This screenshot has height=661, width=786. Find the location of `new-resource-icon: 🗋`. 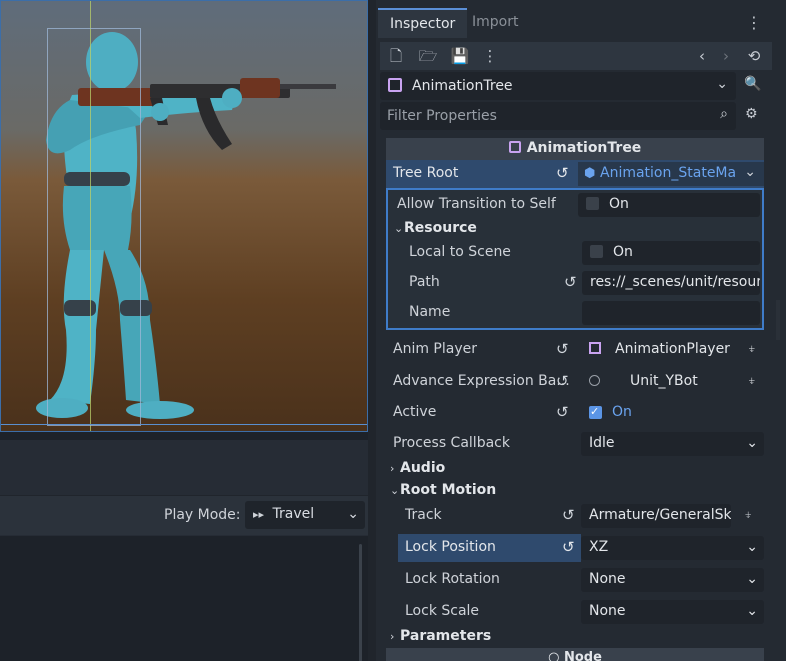

new-resource-icon: 🗋 is located at coordinates (396, 56).